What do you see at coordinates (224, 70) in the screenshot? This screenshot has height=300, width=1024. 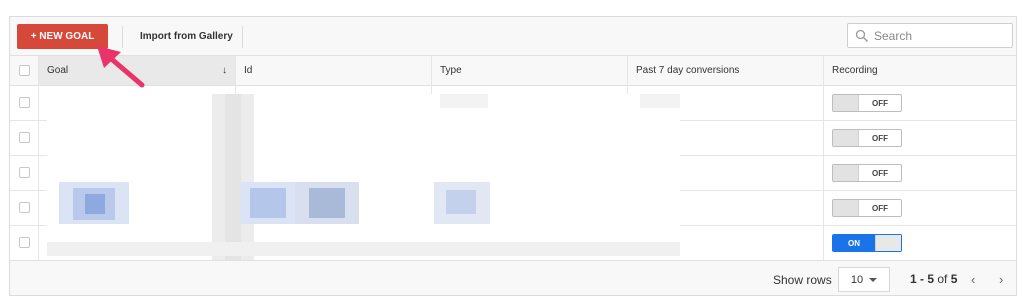 I see `arrow-down-icon: ↓` at bounding box center [224, 70].